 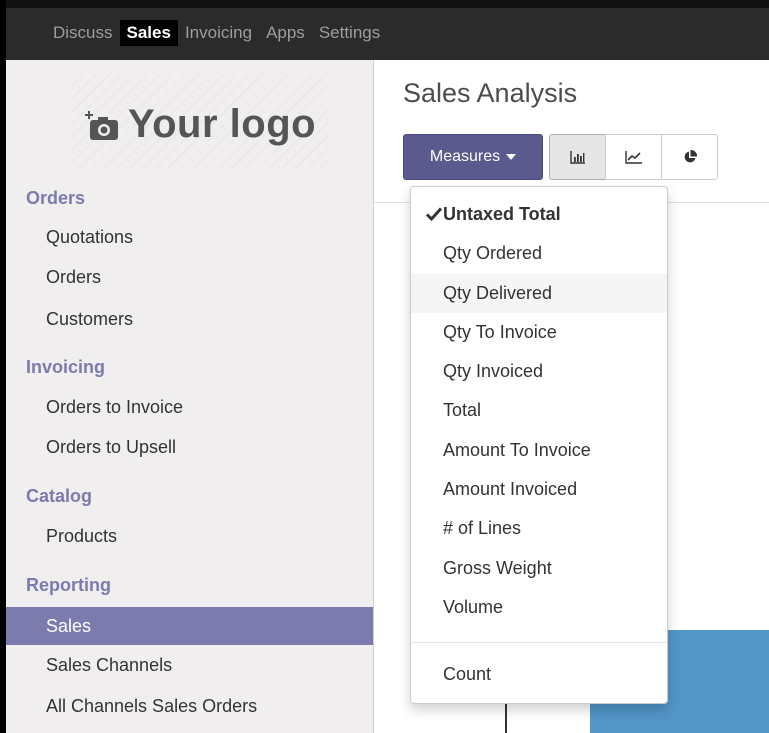 What do you see at coordinates (189, 706) in the screenshot?
I see `sidebar-item-all-channels-sales-orders: All Channels Sales Orders` at bounding box center [189, 706].